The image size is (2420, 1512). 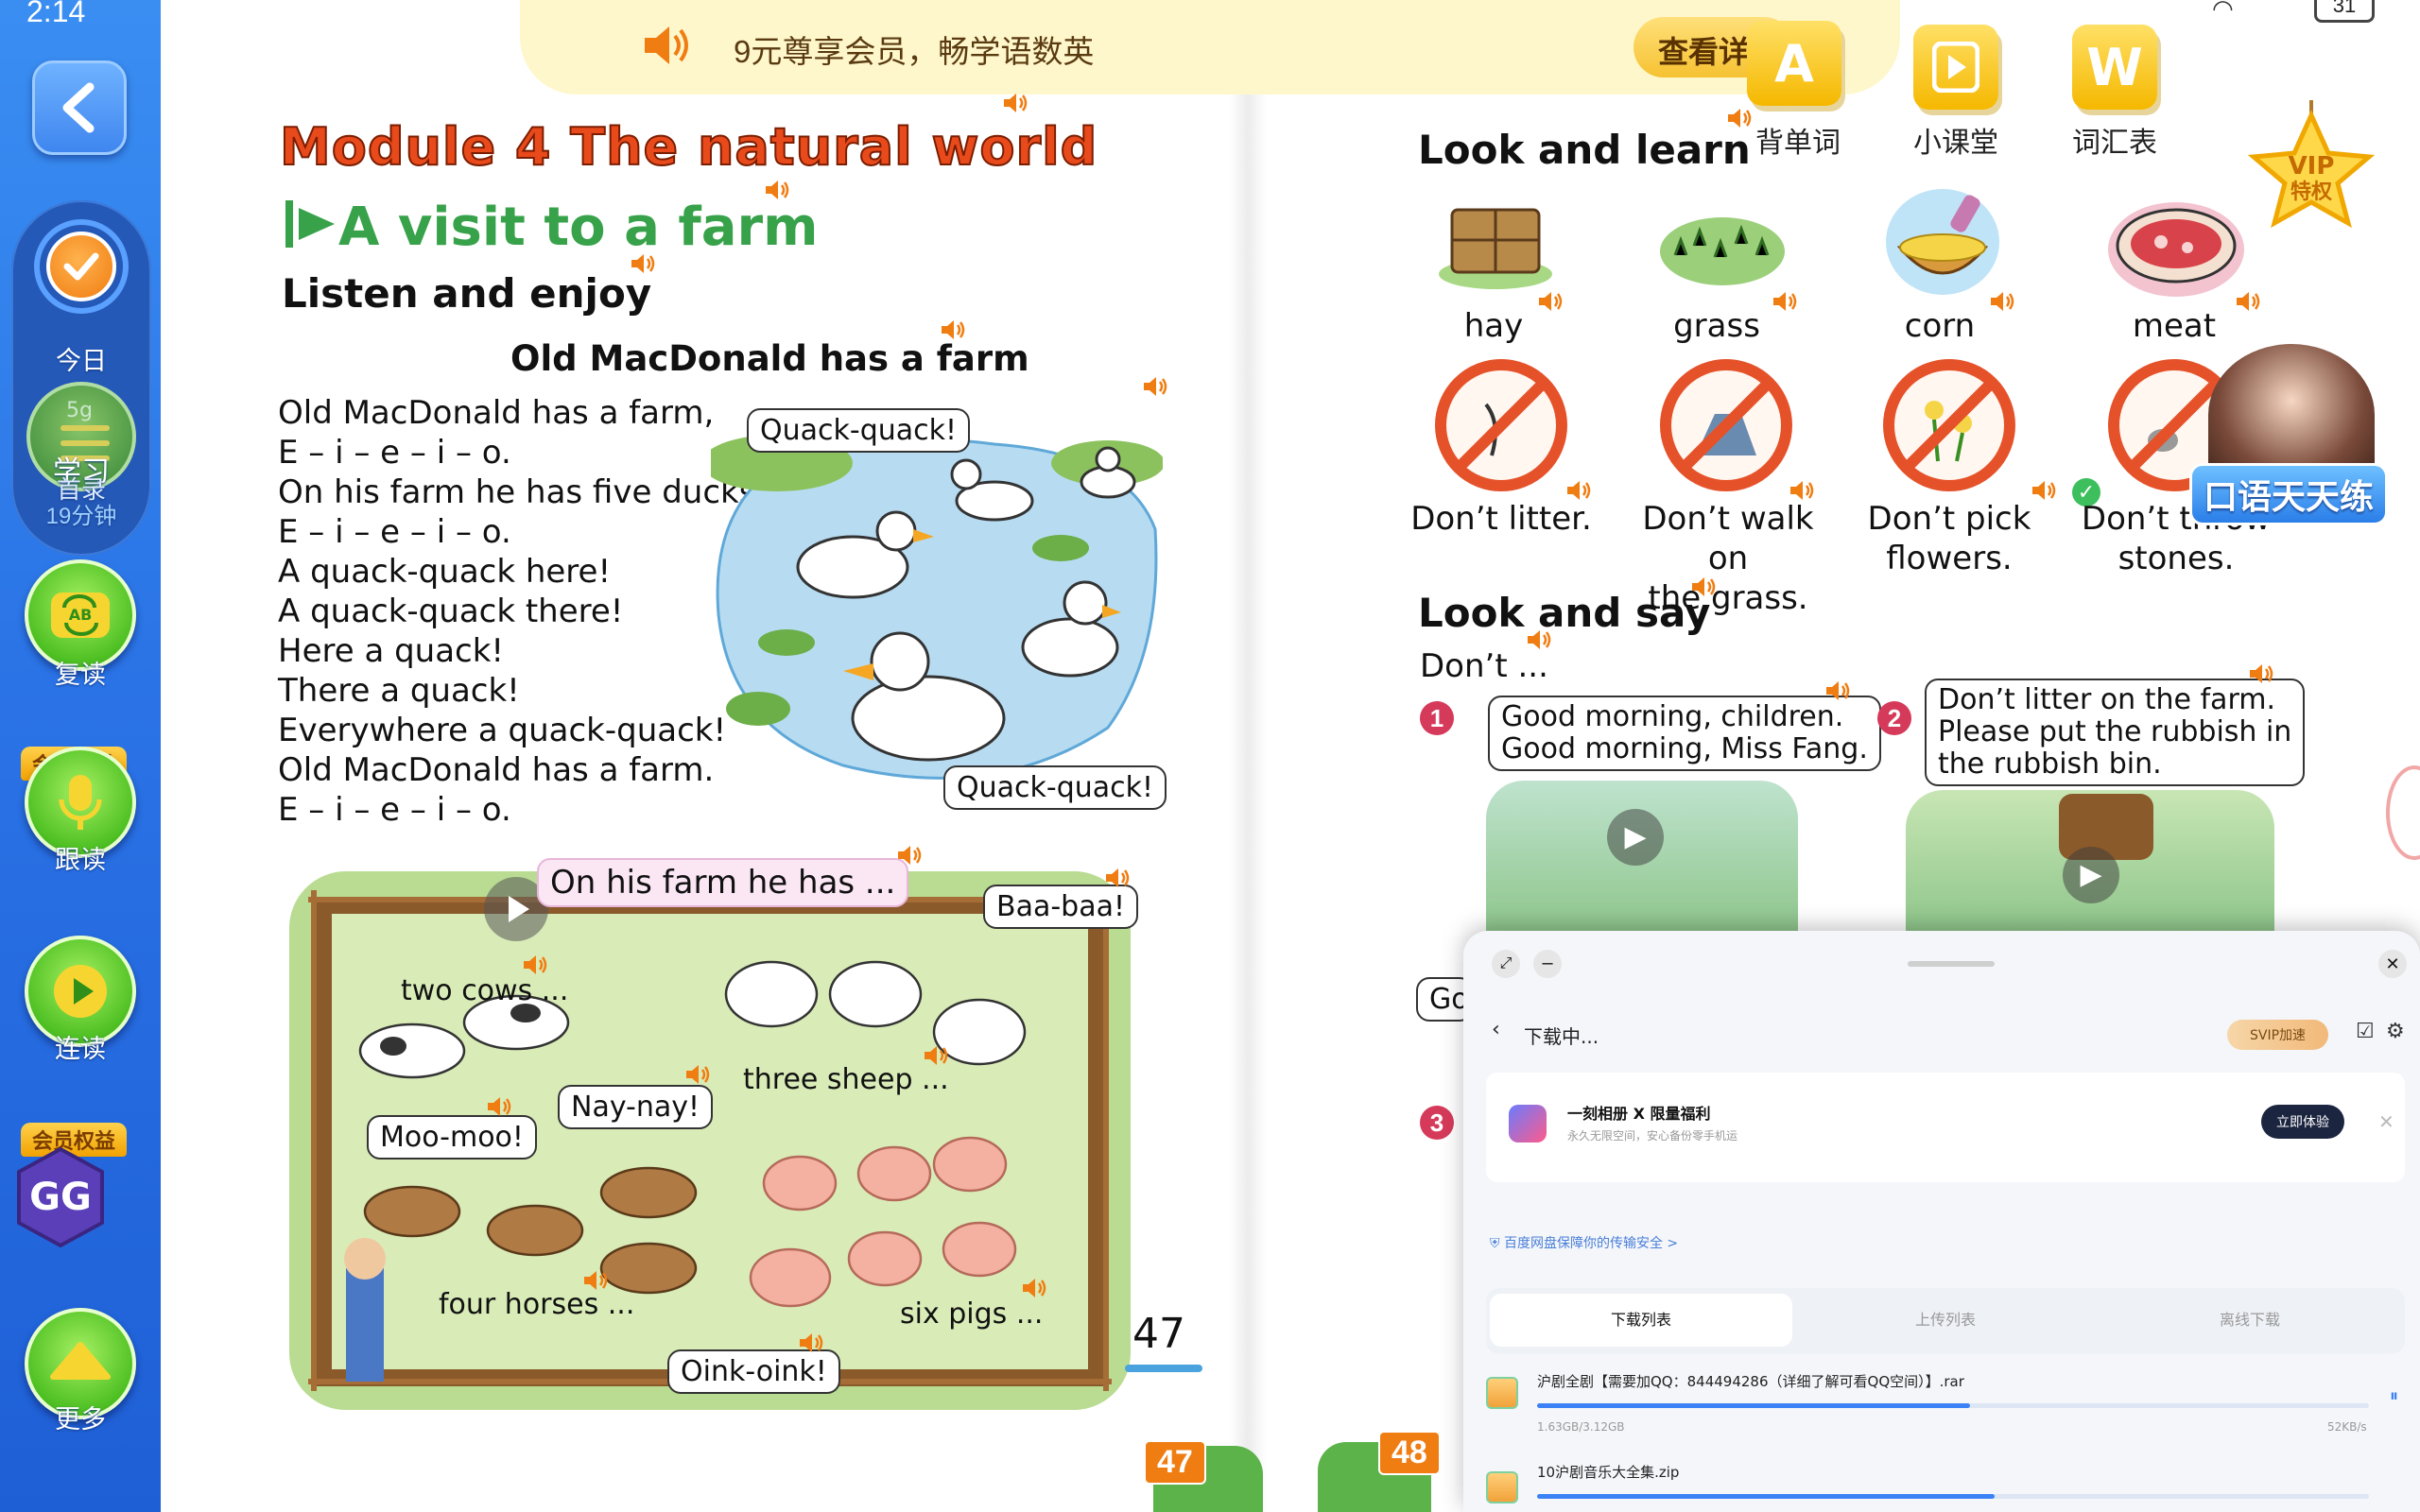 I want to click on page-tab-number: 47, so click(x=1175, y=1462).